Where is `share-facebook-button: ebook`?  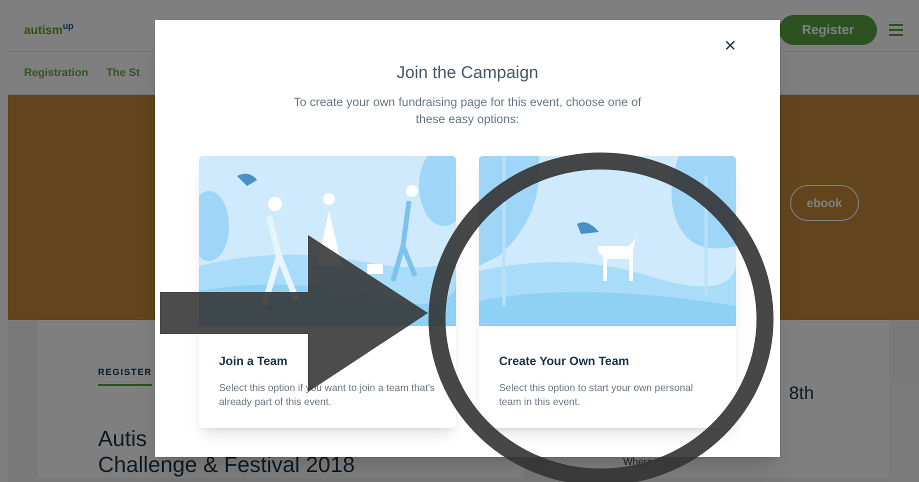
share-facebook-button: ebook is located at coordinates (824, 203).